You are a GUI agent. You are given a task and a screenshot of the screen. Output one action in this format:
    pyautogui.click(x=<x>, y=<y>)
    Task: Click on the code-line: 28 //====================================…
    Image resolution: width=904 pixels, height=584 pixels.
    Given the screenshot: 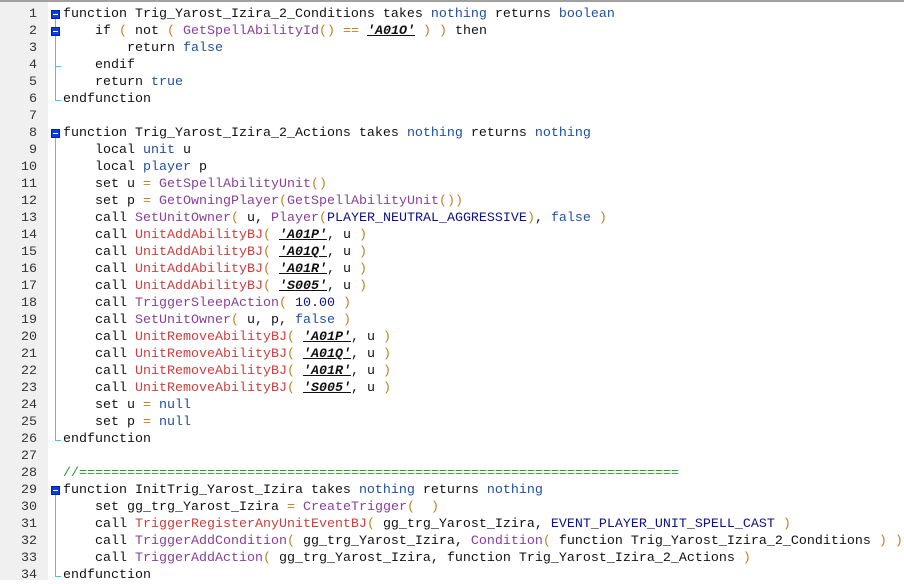 What is the action you would take?
    pyautogui.click(x=452, y=473)
    